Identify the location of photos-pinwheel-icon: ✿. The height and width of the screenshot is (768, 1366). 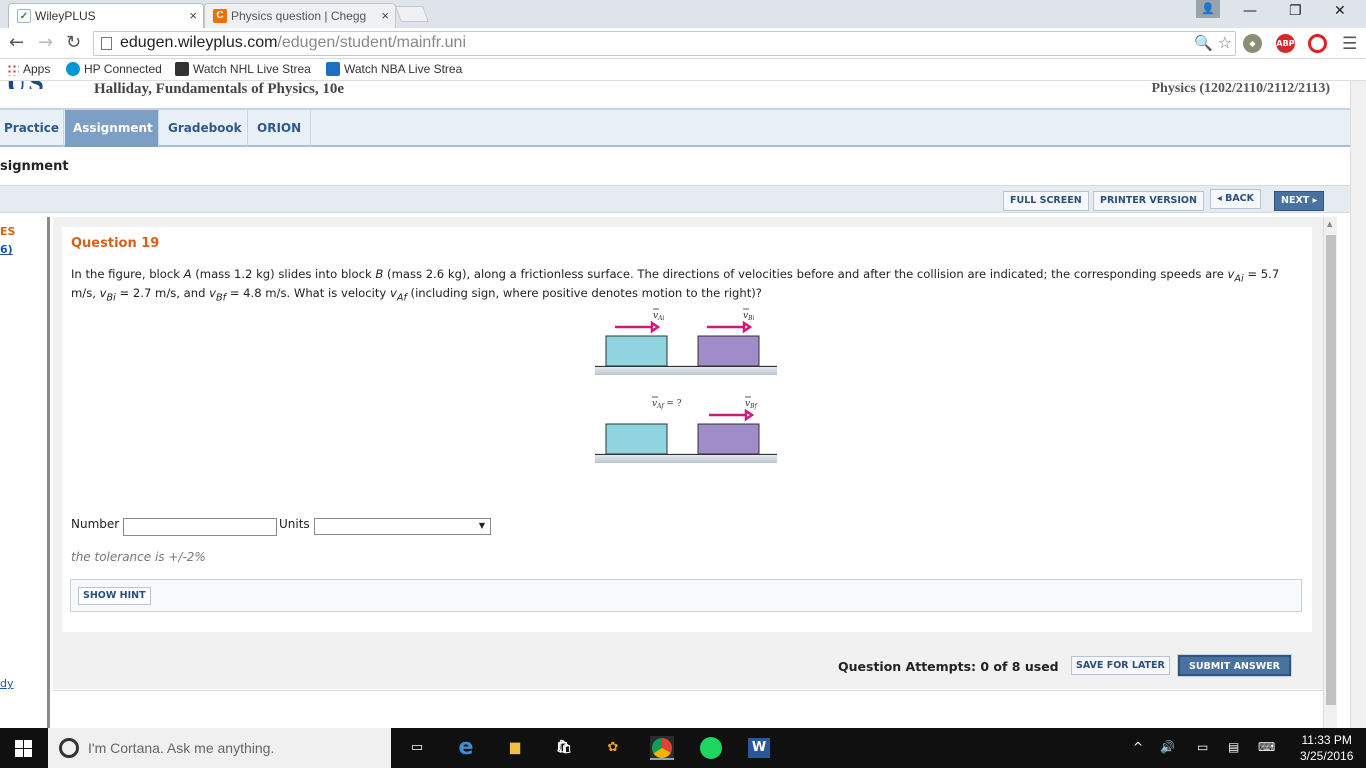
(613, 748).